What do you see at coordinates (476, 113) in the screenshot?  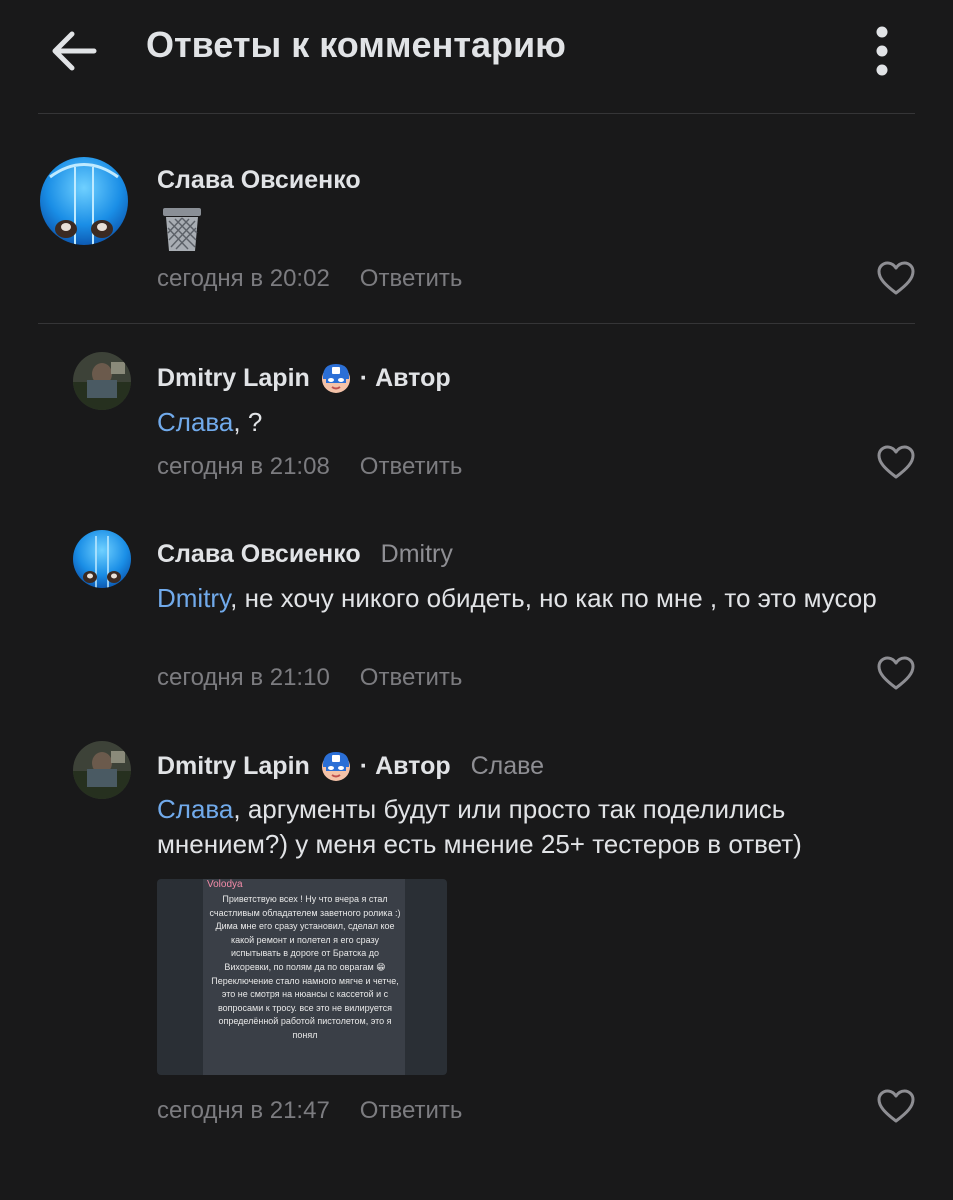 I see `header-divider` at bounding box center [476, 113].